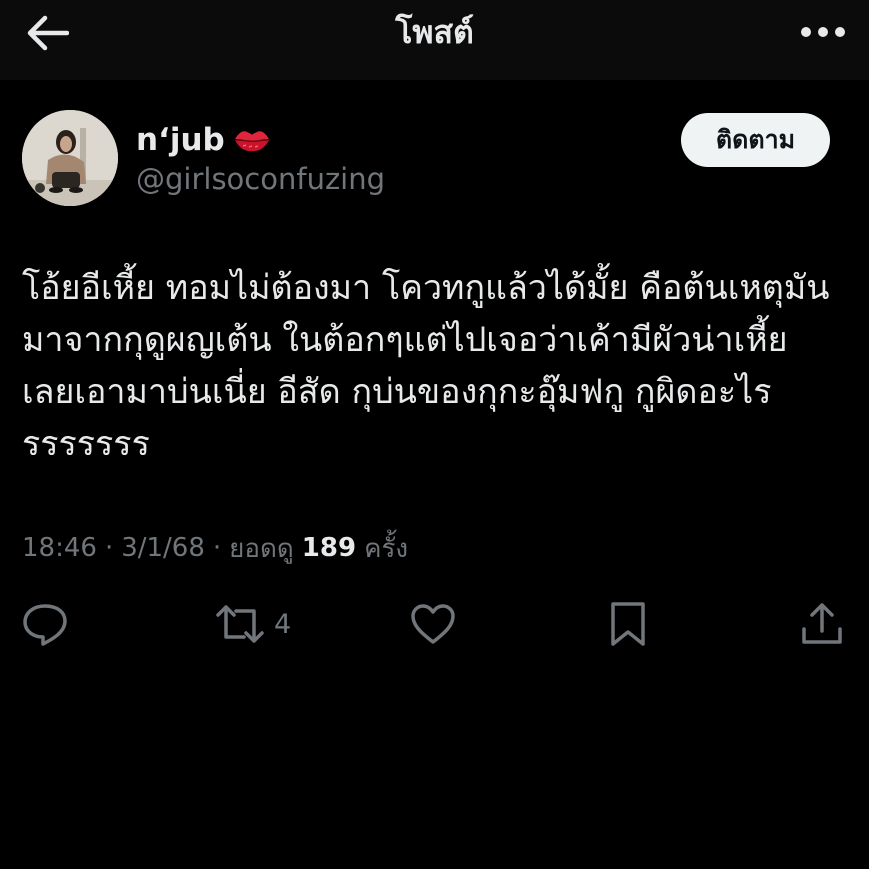 This screenshot has width=869, height=869. What do you see at coordinates (260, 179) in the screenshot?
I see `author-handle: @girlsoconfuzing` at bounding box center [260, 179].